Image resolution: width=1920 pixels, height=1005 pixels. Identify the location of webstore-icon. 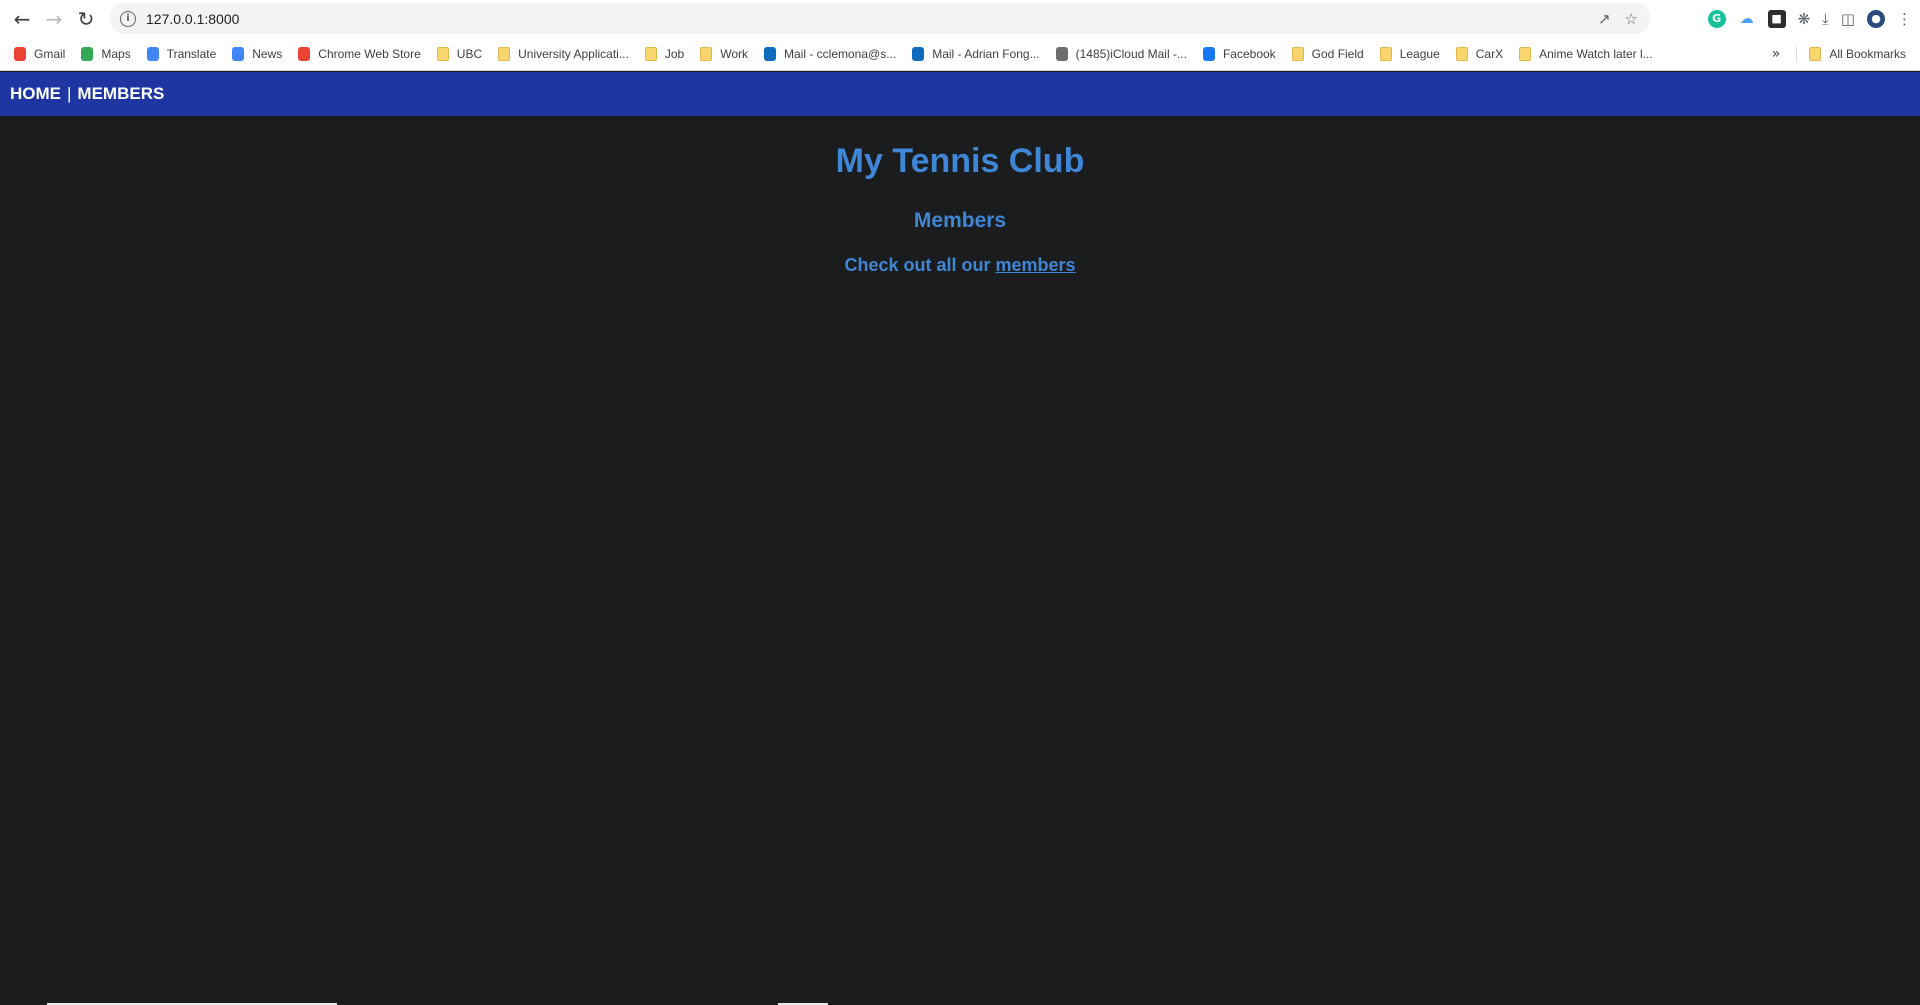
(304, 53).